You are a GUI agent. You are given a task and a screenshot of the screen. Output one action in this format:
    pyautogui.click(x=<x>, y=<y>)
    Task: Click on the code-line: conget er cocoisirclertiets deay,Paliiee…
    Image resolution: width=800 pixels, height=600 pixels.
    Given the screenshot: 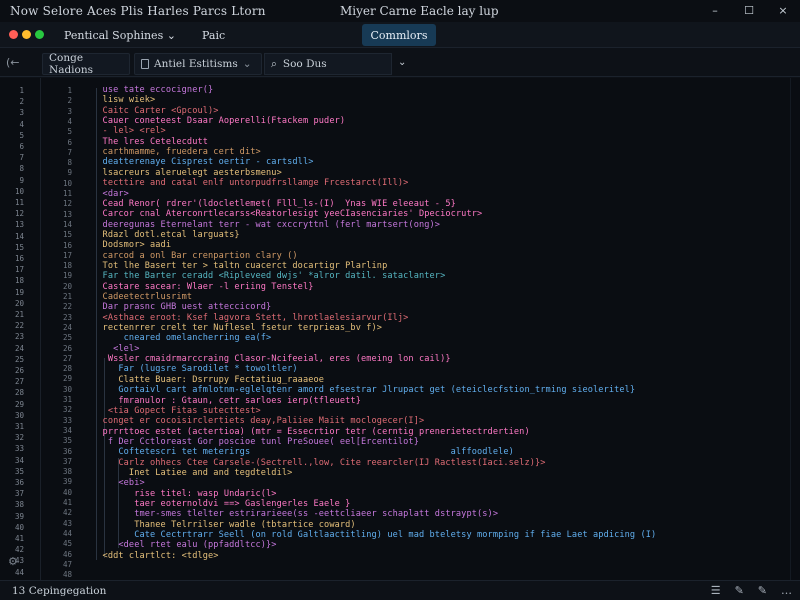 What is the action you would take?
    pyautogui.click(x=258, y=421)
    